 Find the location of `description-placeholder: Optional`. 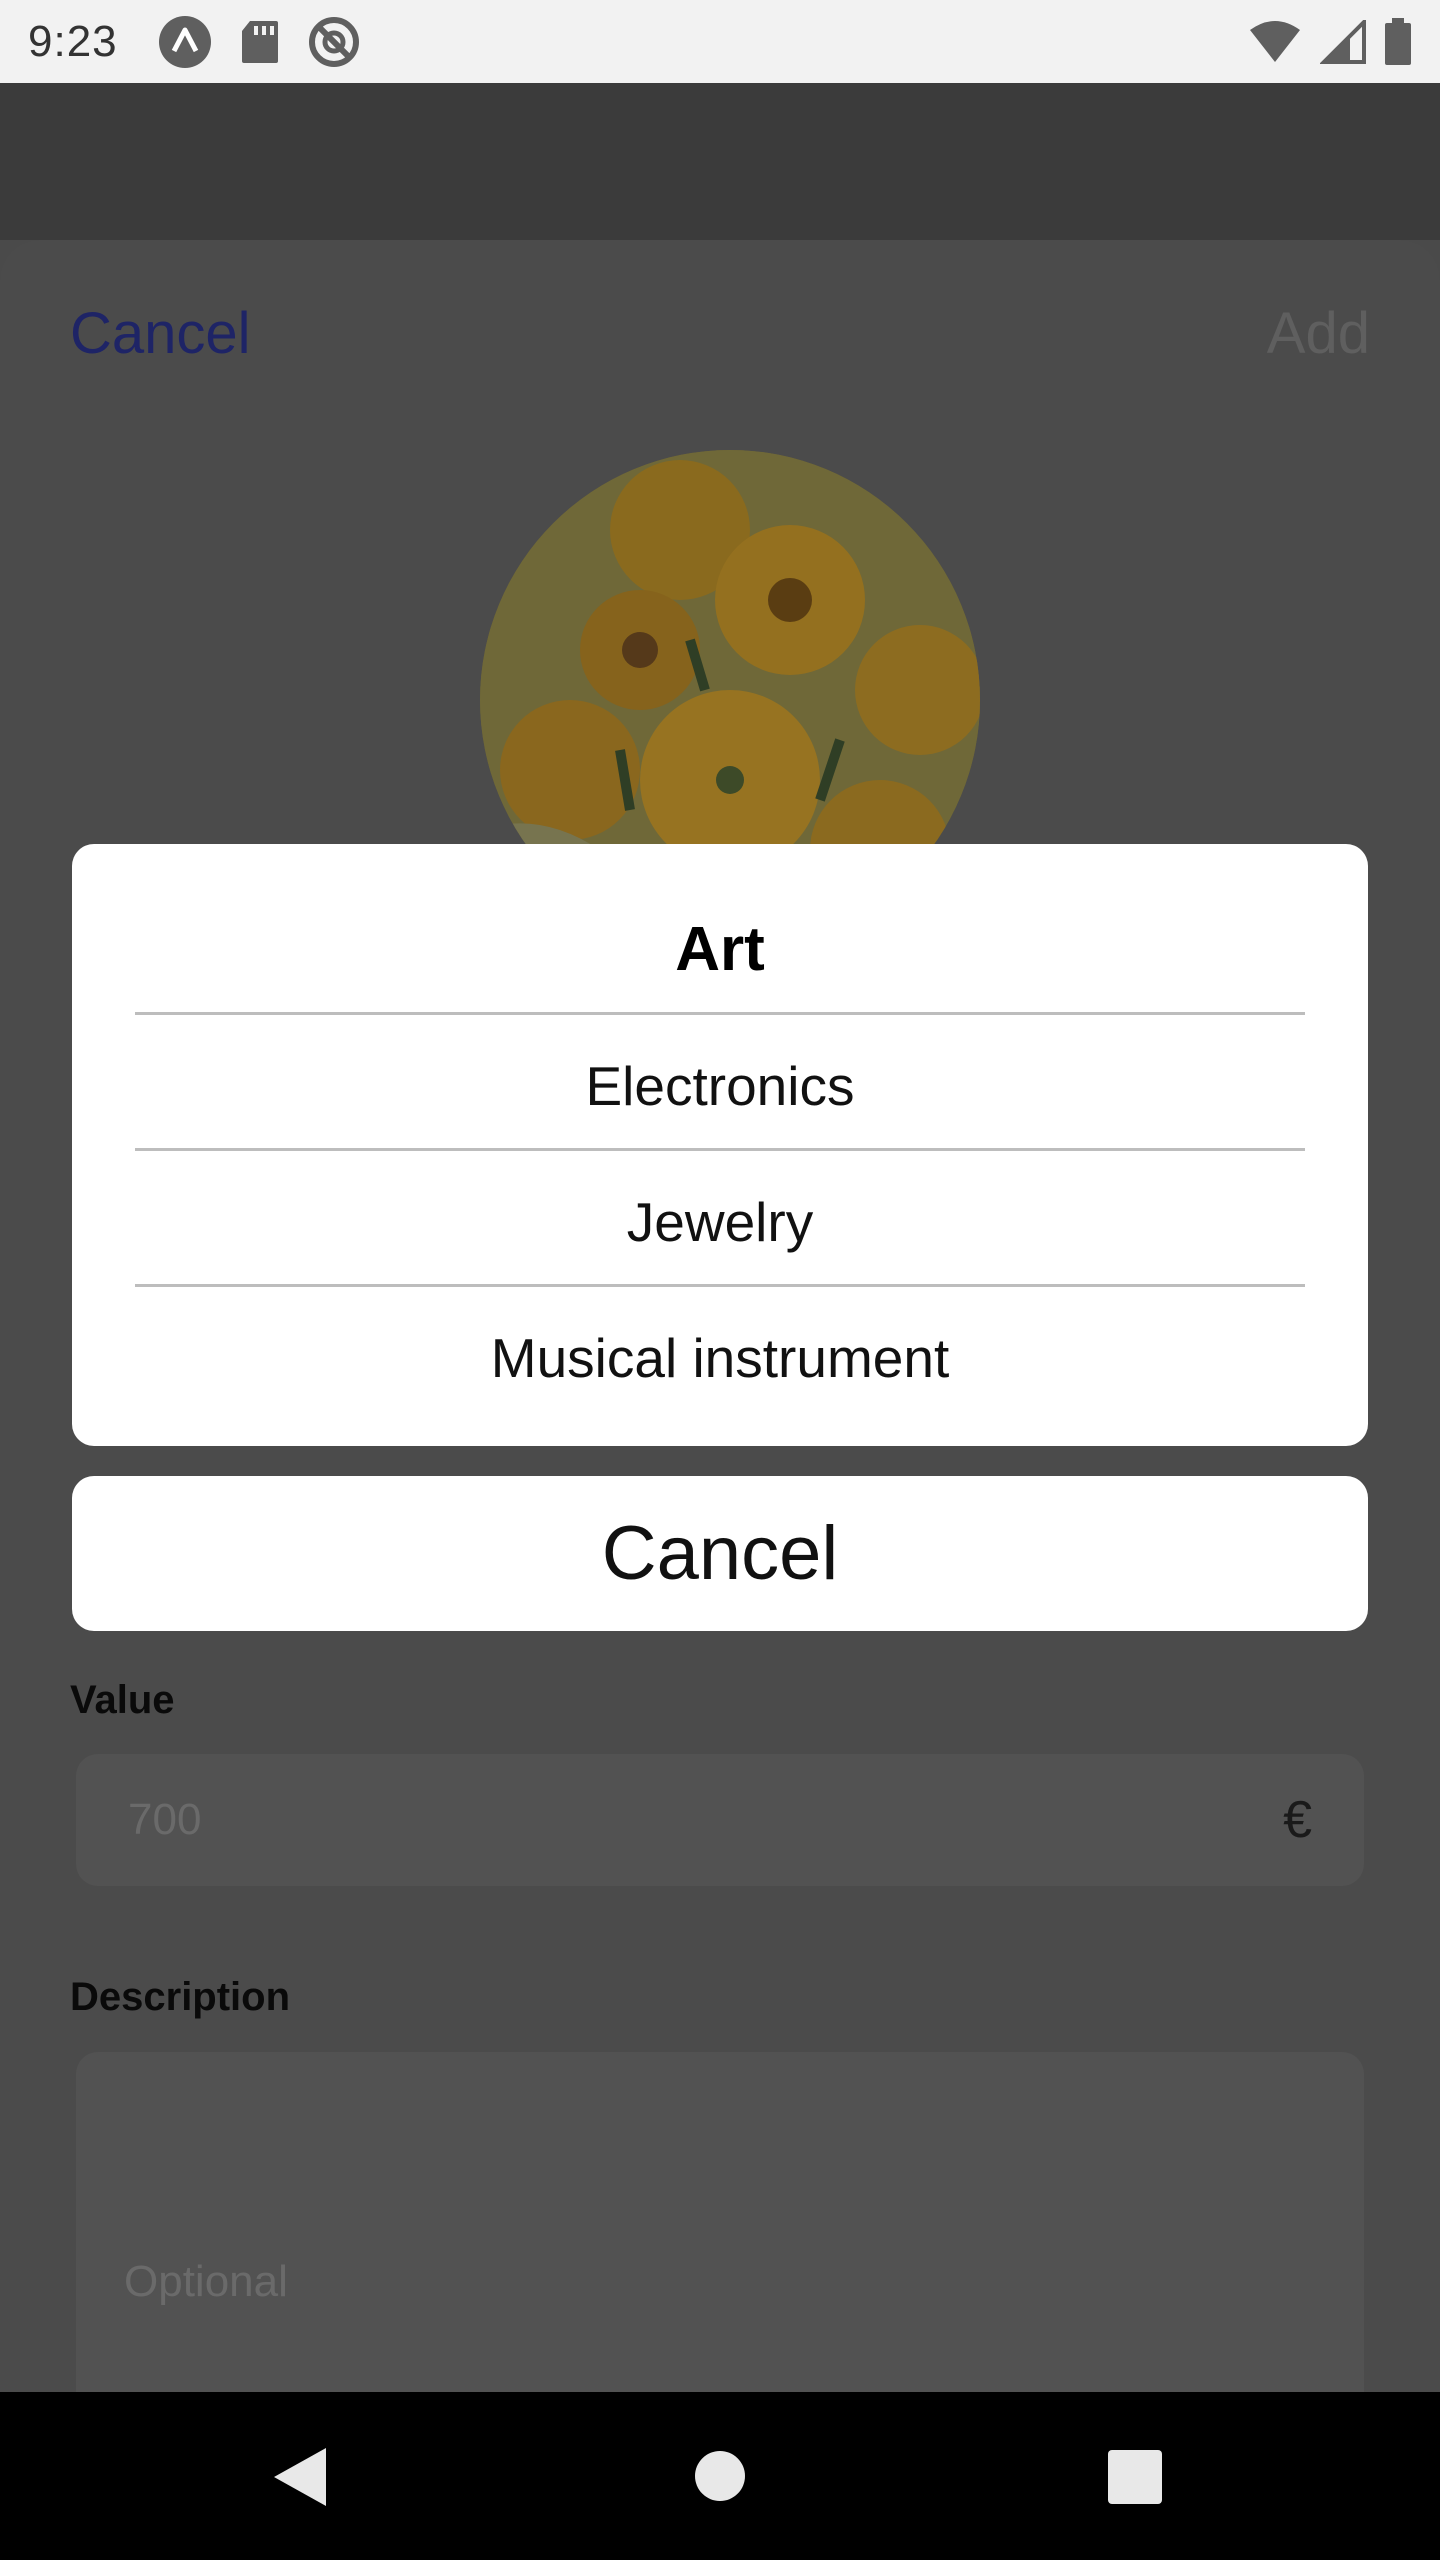

description-placeholder: Optional is located at coordinates (206, 2281).